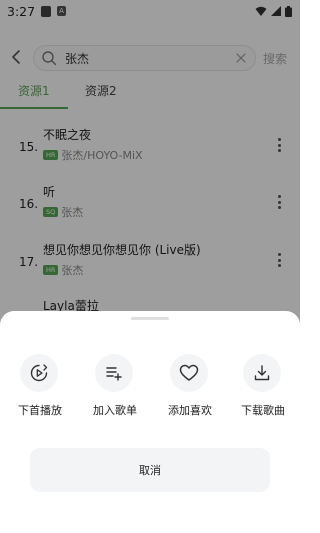 The image size is (320, 533). I want to click on action-label: 添加喜欢, so click(190, 410).